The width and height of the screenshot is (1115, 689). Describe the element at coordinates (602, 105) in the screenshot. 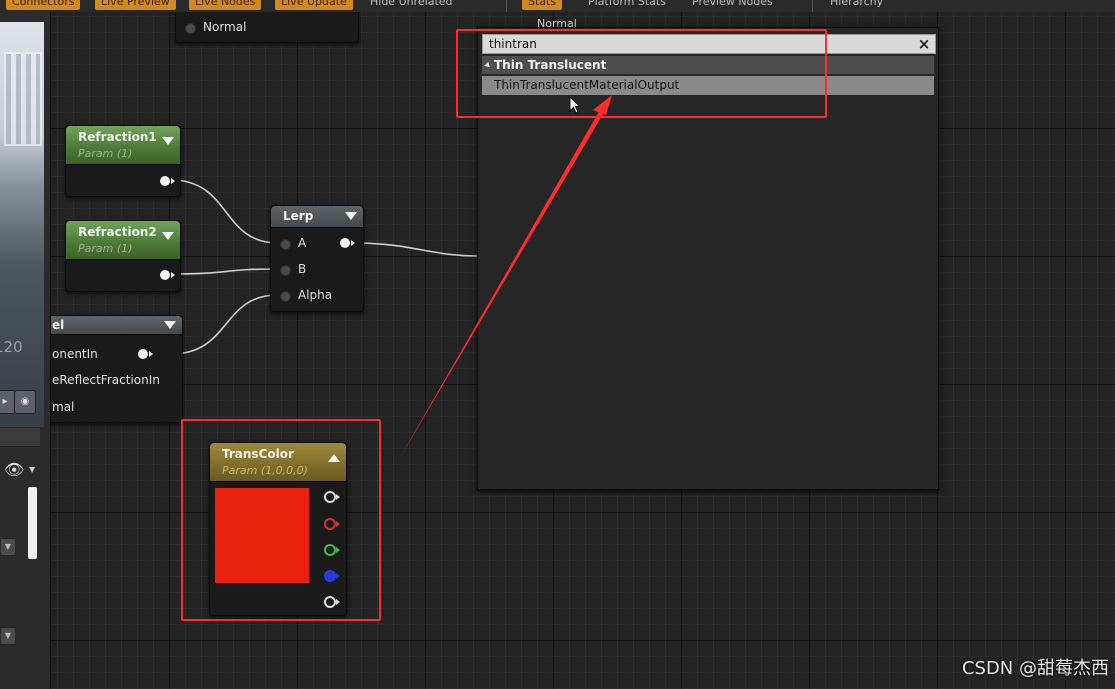

I see `arrow-head-icon` at that location.